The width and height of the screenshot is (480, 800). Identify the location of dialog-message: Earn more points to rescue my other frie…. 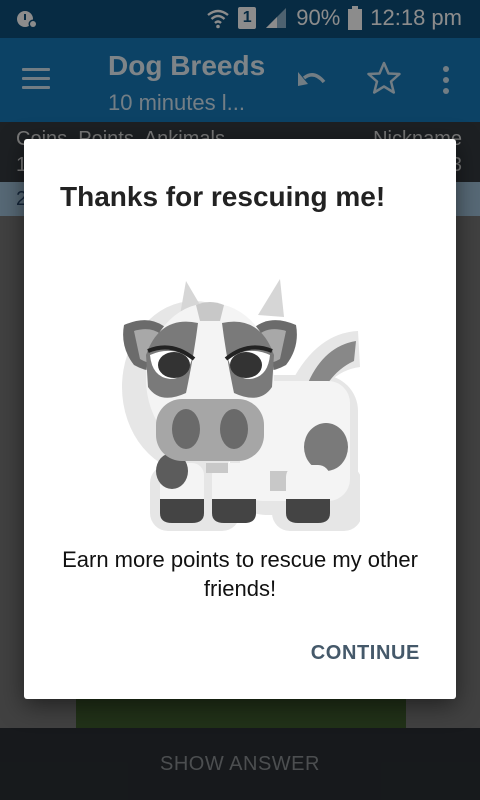
(240, 574).